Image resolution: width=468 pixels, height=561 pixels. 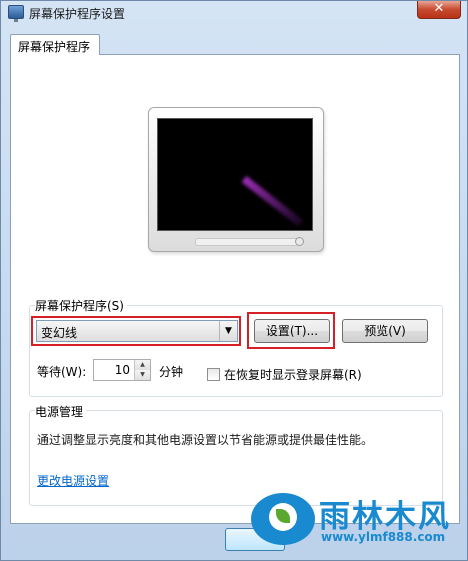 What do you see at coordinates (61, 411) in the screenshot?
I see `power-group-label: 电源管理` at bounding box center [61, 411].